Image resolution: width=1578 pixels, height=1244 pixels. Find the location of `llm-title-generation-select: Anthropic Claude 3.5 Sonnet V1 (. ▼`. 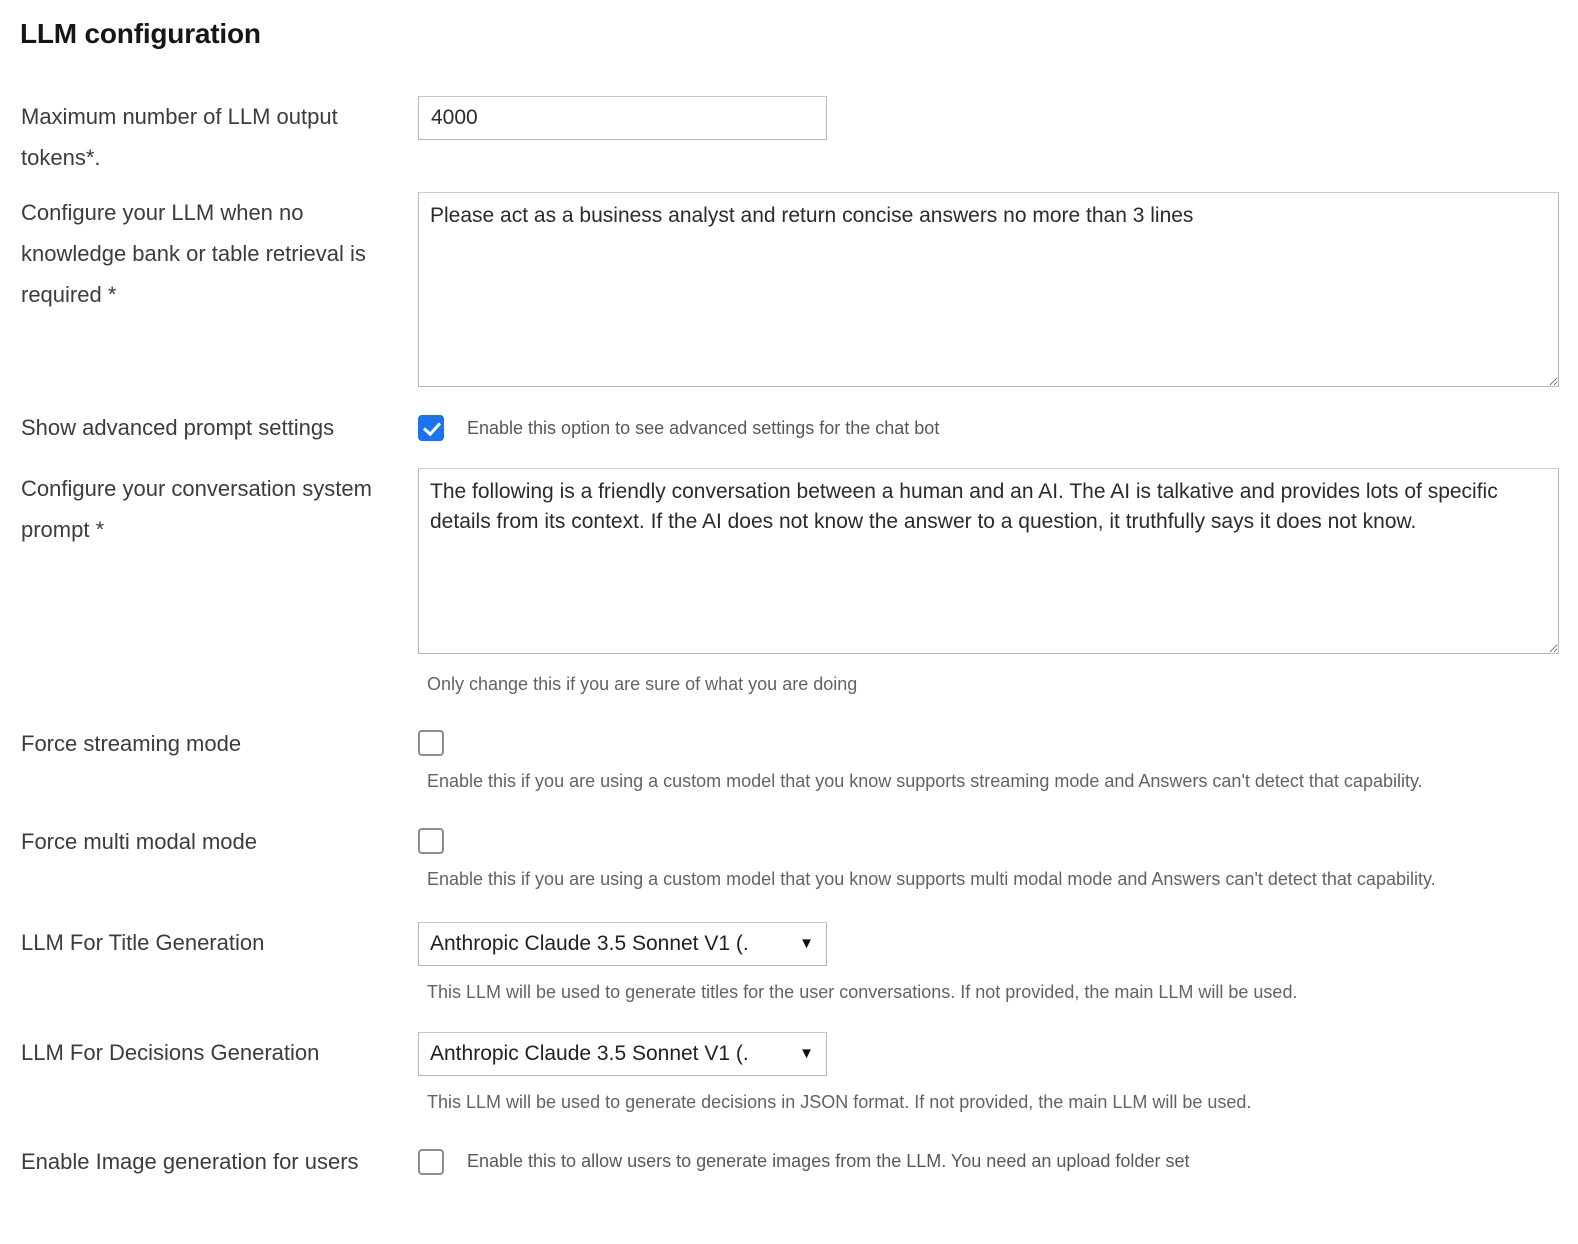

llm-title-generation-select: Anthropic Claude 3.5 Sonnet V1 (. ▼ is located at coordinates (622, 944).